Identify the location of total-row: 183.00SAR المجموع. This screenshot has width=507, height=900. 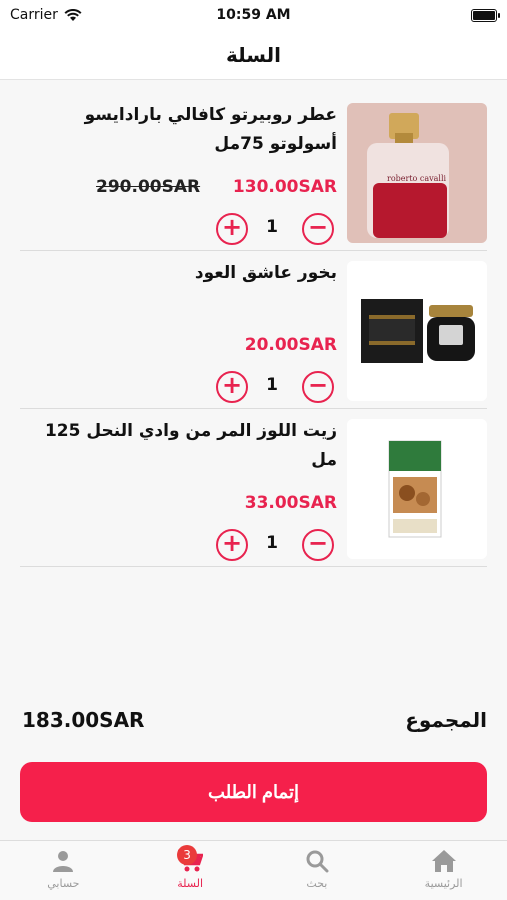
(254, 720).